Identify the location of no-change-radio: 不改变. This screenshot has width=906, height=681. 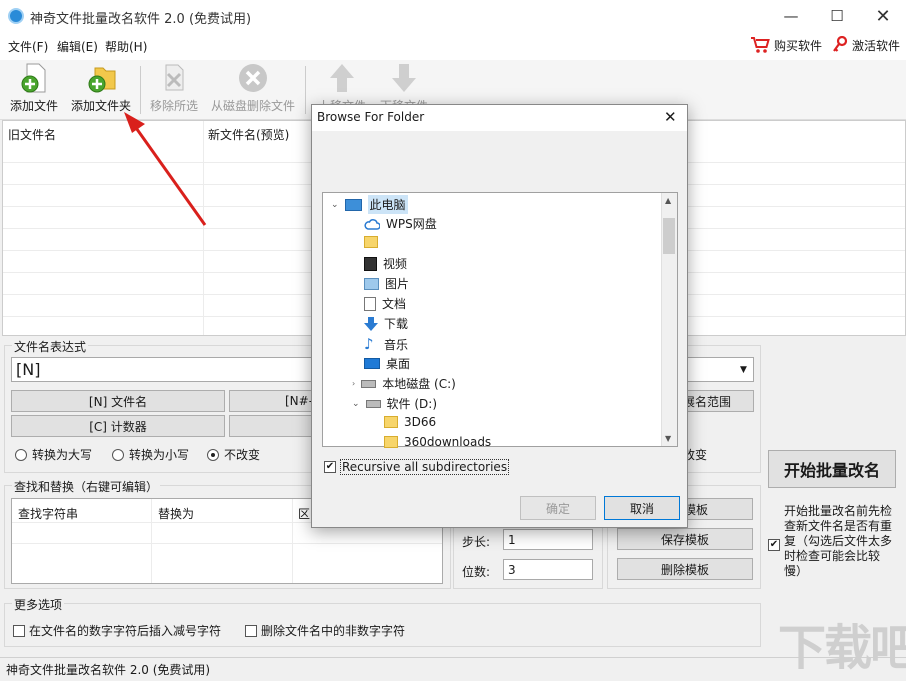
(233, 454).